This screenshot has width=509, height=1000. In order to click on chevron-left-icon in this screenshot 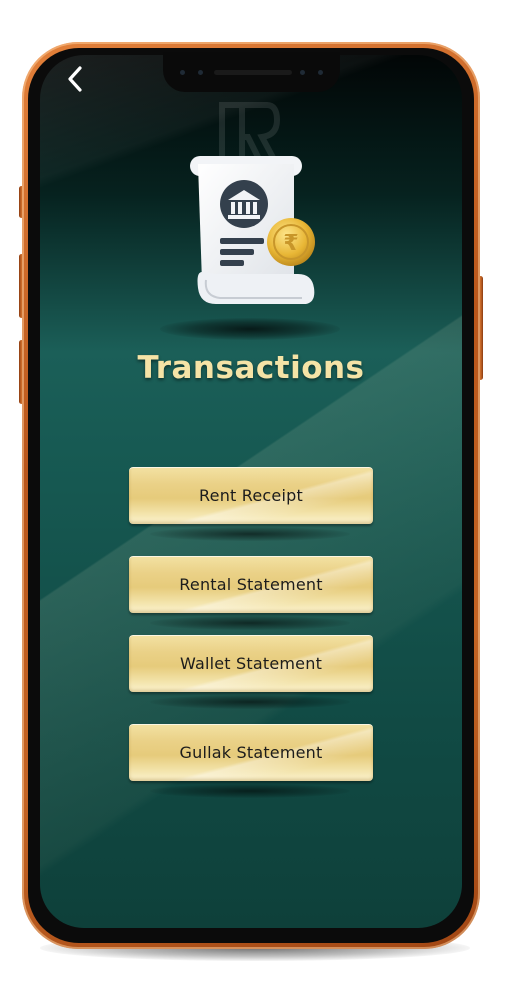, I will do `click(75, 79)`.